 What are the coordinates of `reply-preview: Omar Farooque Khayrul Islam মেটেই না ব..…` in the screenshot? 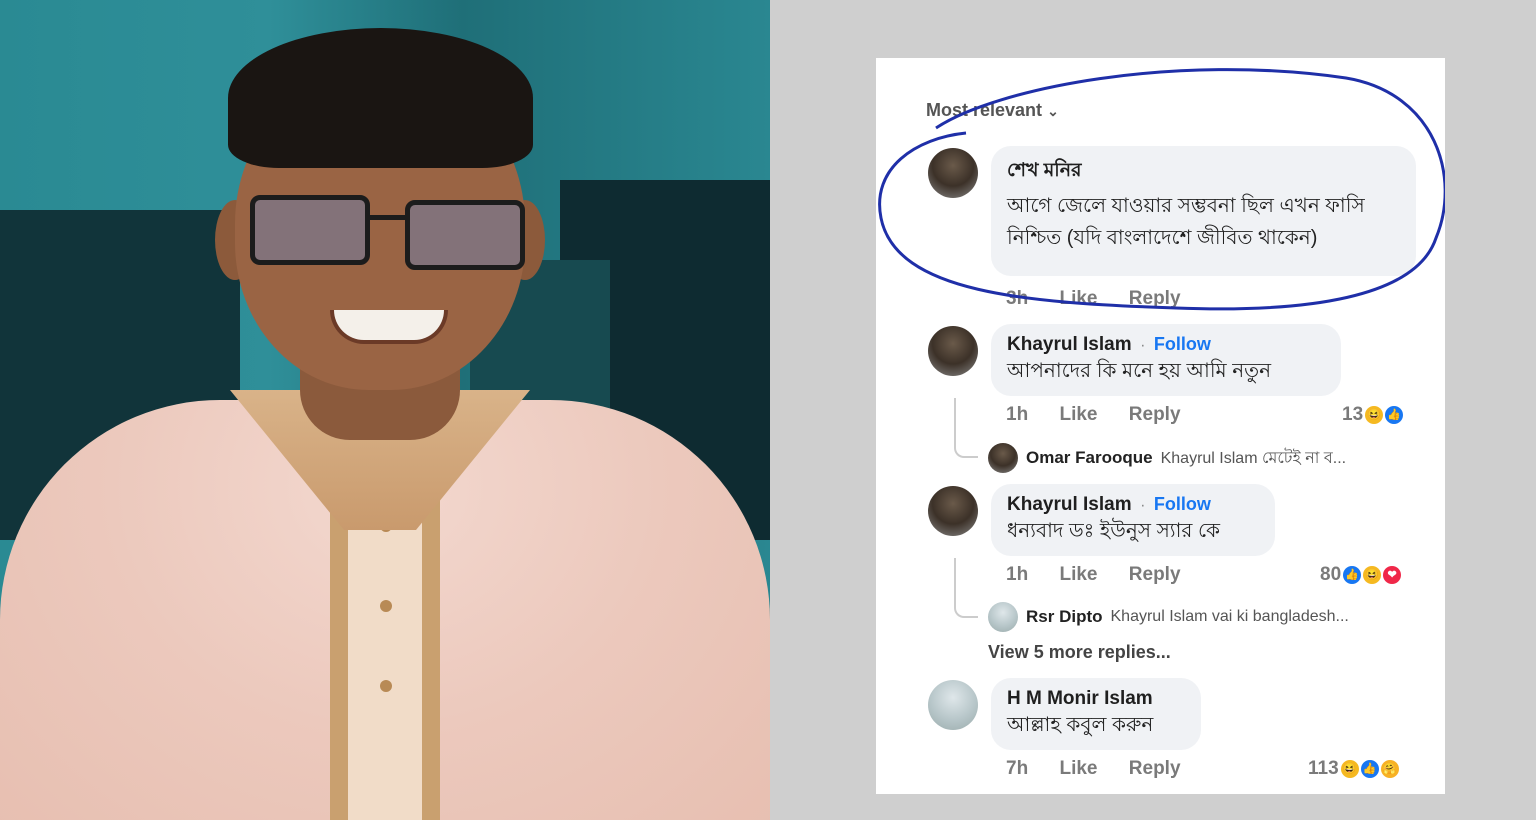 It's located at (1167, 458).